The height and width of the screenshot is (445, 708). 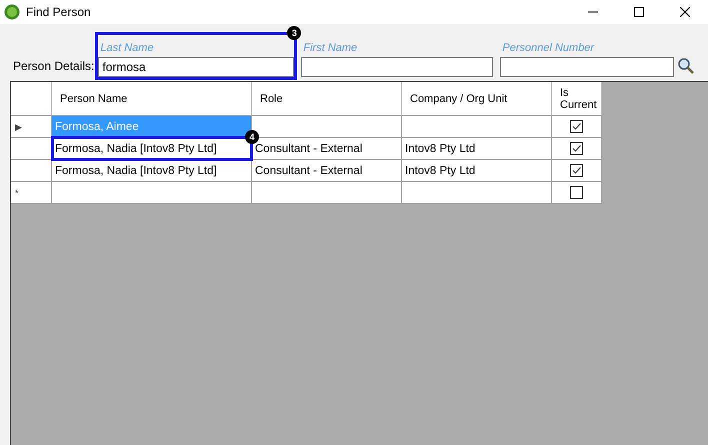 I want to click on search-icon, so click(x=686, y=66).